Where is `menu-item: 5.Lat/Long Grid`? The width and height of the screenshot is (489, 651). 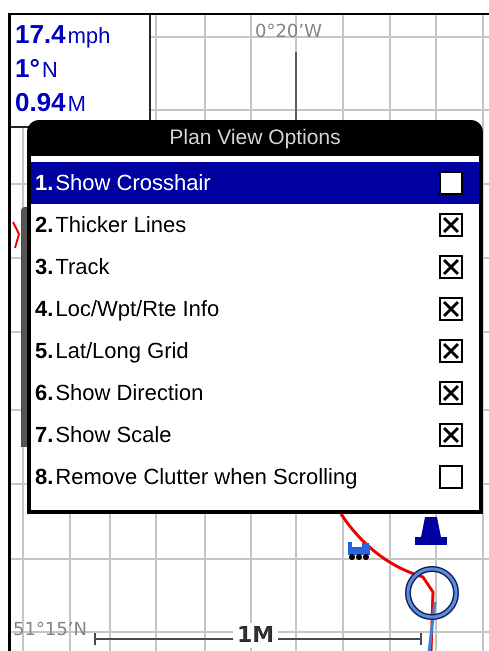 menu-item: 5.Lat/Long Grid is located at coordinates (255, 351).